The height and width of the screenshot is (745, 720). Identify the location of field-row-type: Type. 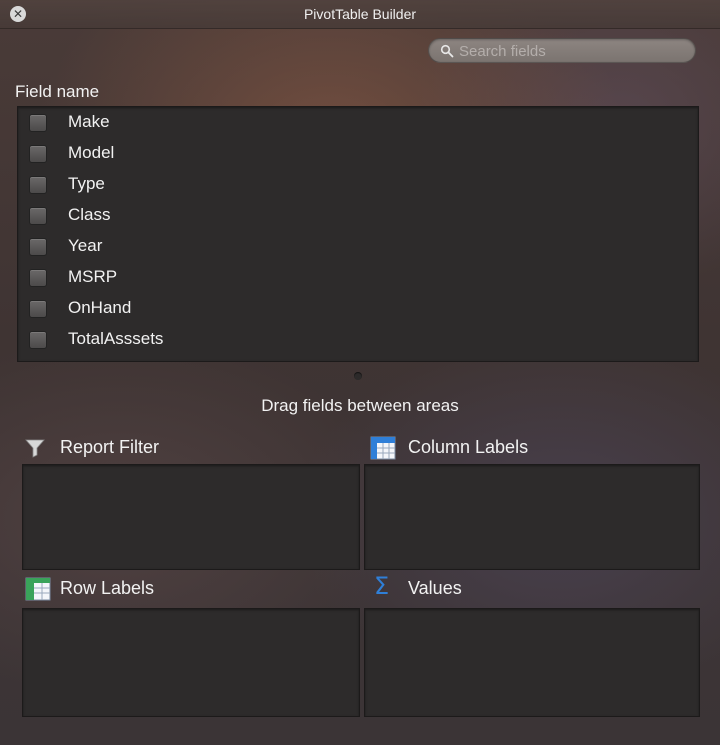
(358, 184).